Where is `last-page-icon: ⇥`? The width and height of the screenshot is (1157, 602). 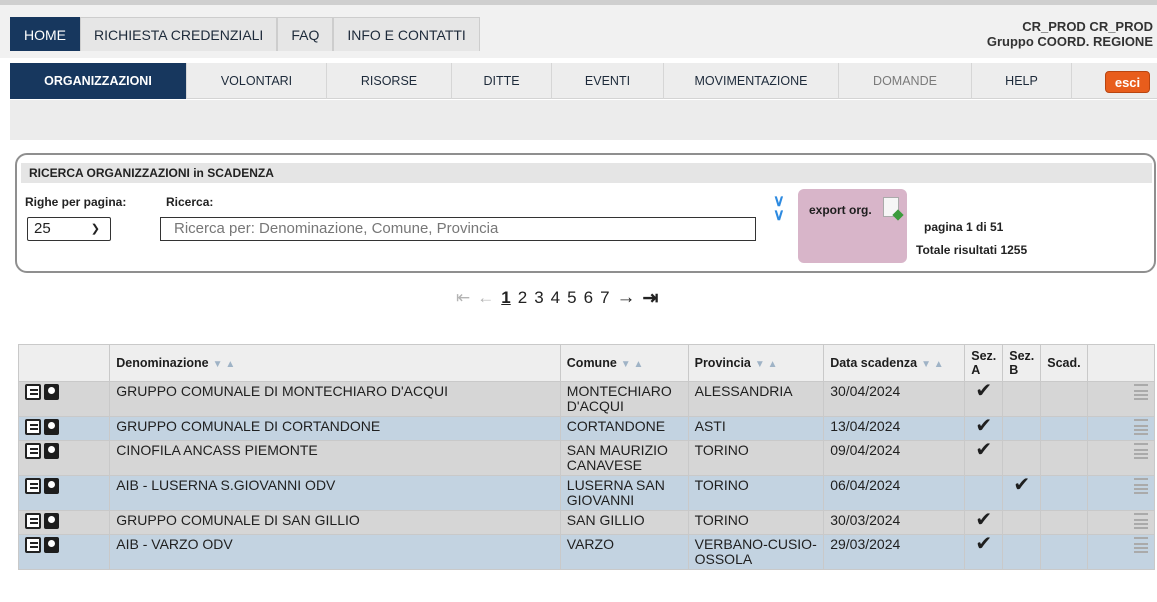 last-page-icon: ⇥ is located at coordinates (651, 298).